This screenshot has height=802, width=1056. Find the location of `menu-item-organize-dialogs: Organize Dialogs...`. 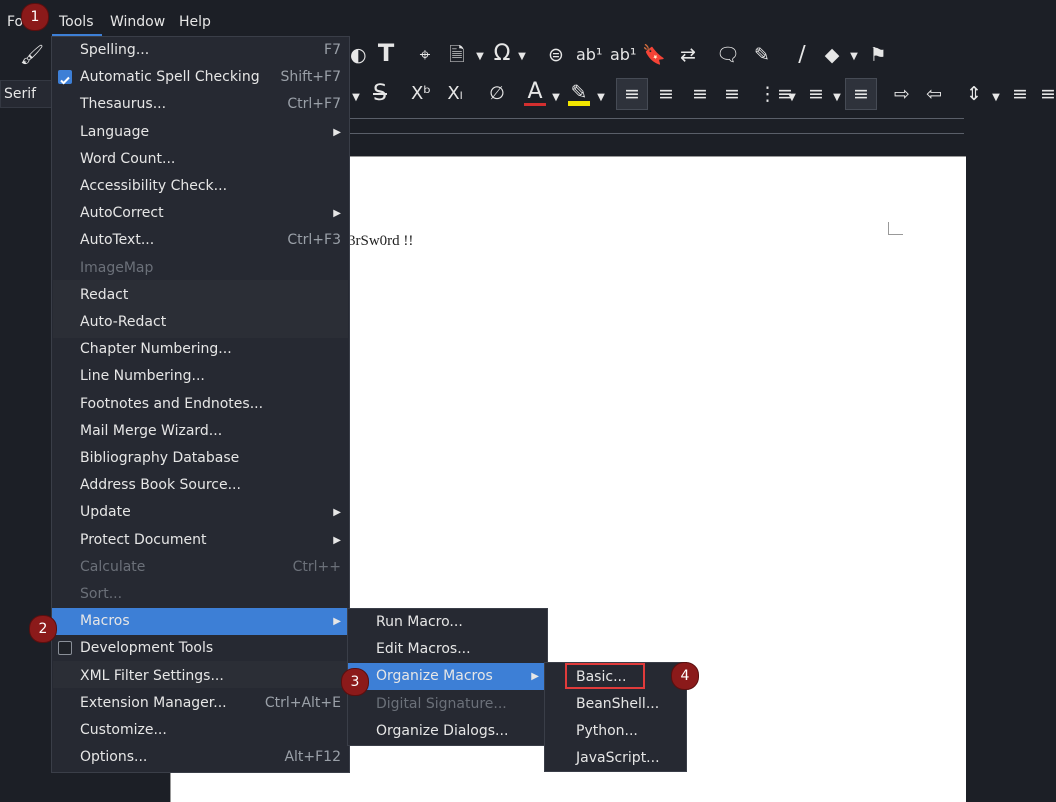

menu-item-organize-dialogs: Organize Dialogs... is located at coordinates (447, 731).